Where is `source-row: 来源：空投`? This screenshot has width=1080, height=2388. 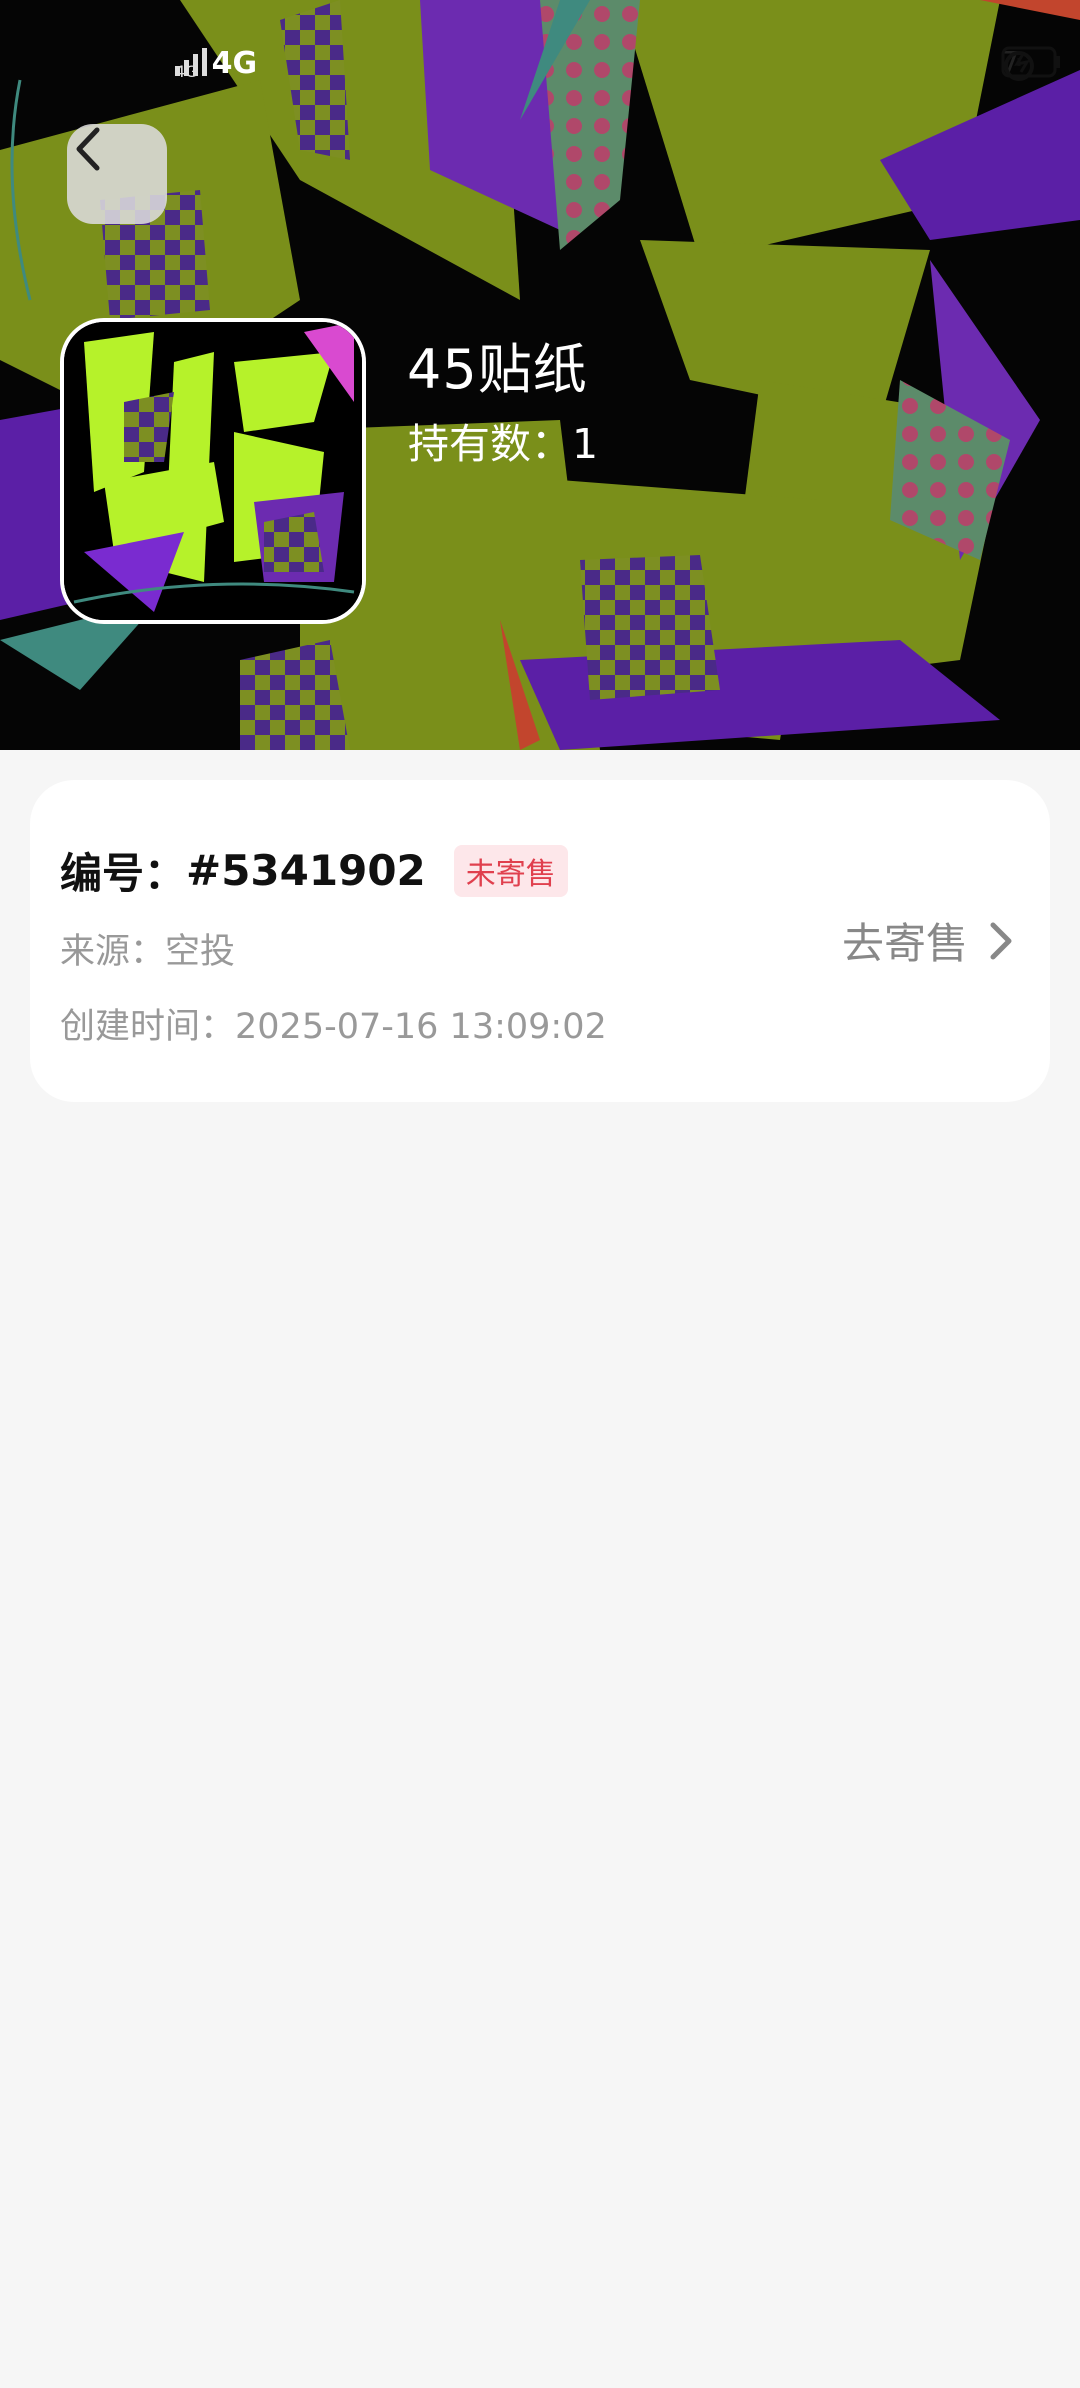
source-row: 来源：空投 is located at coordinates (147, 948).